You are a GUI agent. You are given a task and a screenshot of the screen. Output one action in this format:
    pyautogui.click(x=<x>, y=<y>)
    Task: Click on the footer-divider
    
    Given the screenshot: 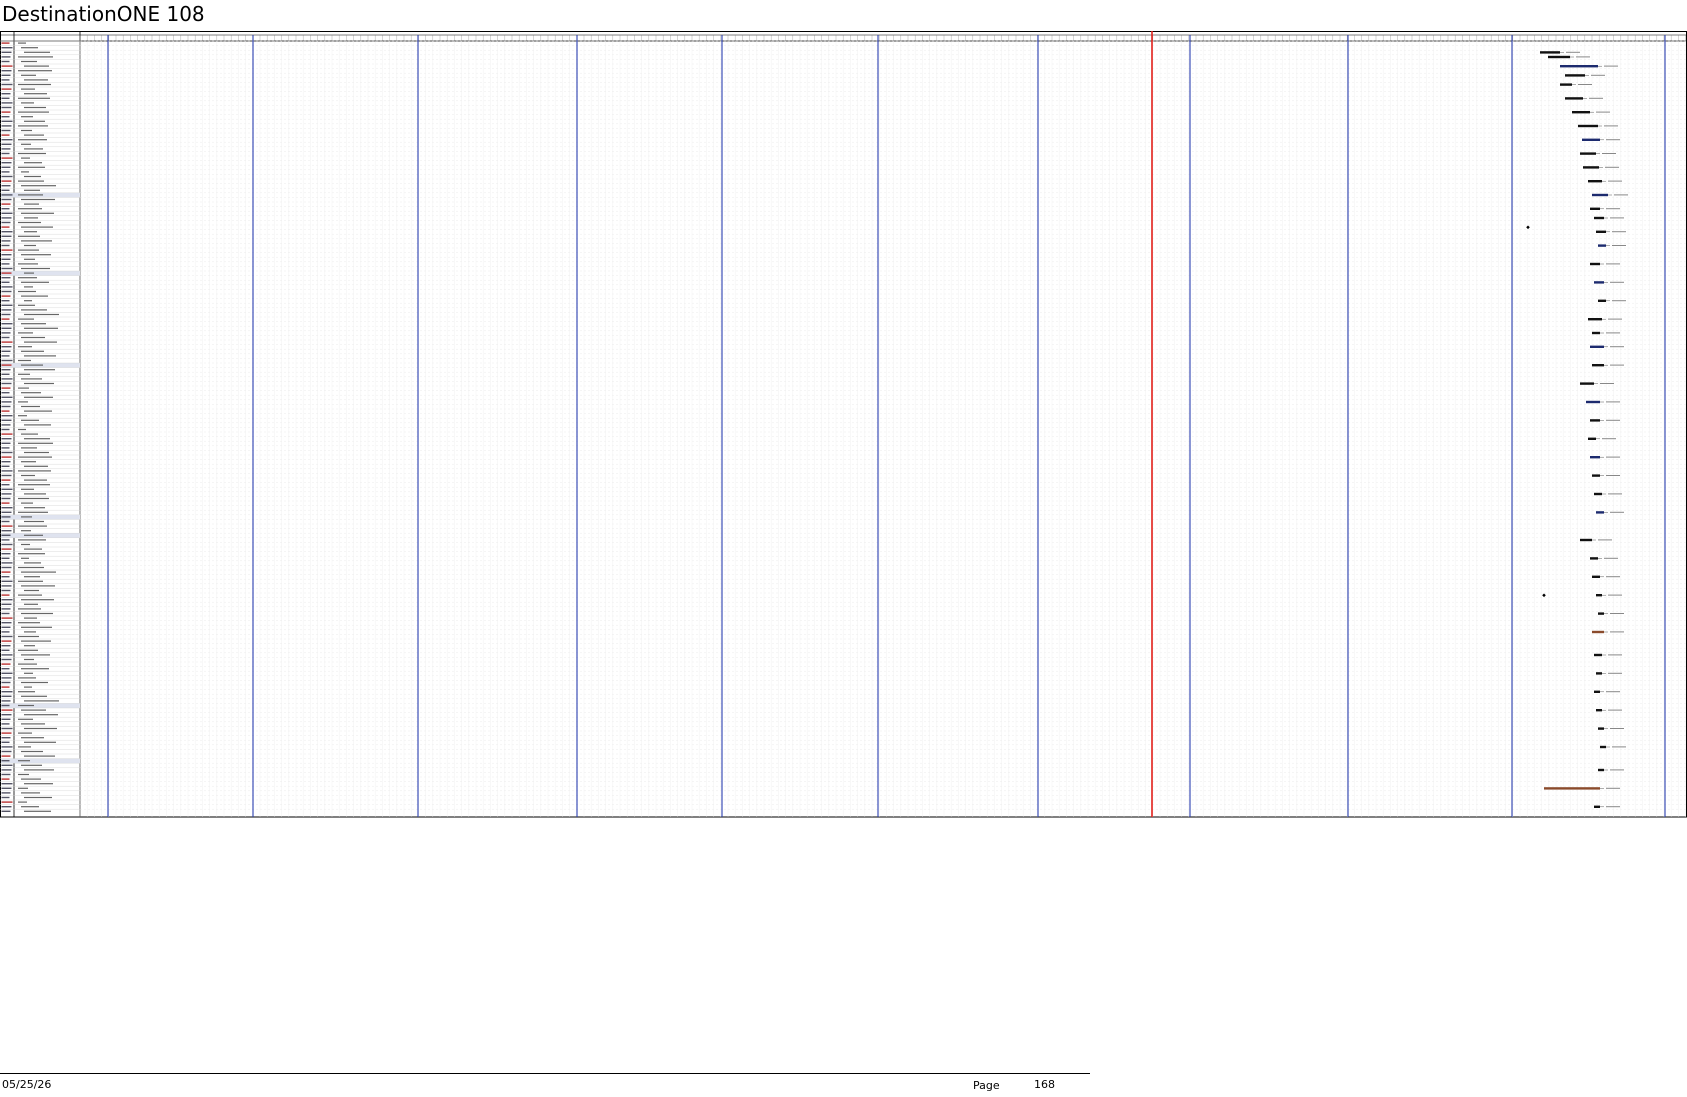 What is the action you would take?
    pyautogui.click(x=545, y=1073)
    